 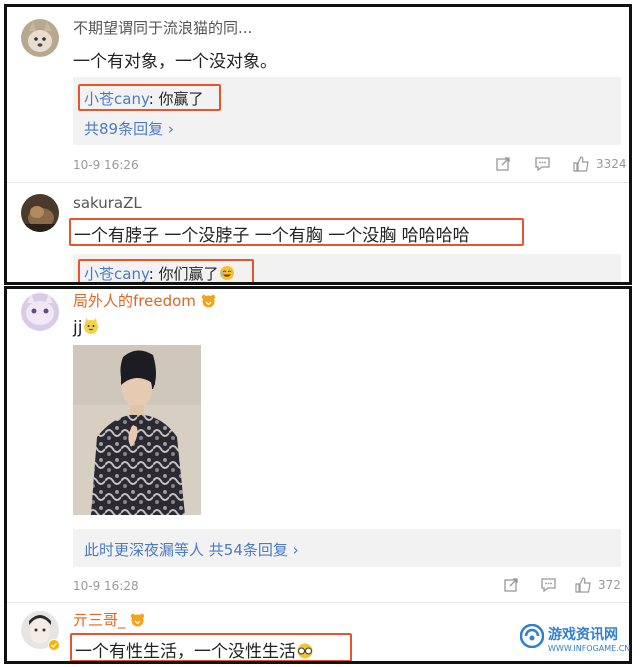 I want to click on comment-username: 亓三哥_, so click(x=109, y=619).